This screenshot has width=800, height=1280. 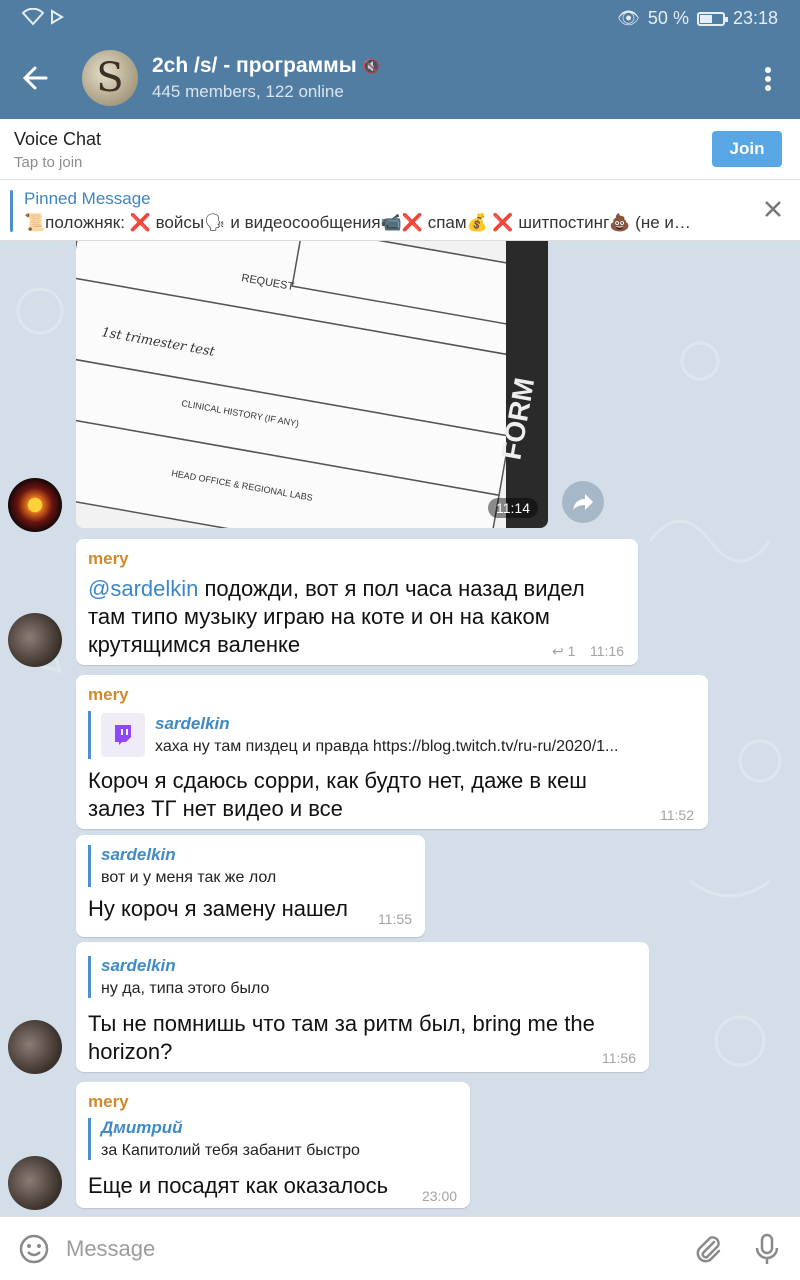 What do you see at coordinates (34, 1249) in the screenshot?
I see `emoji-icon` at bounding box center [34, 1249].